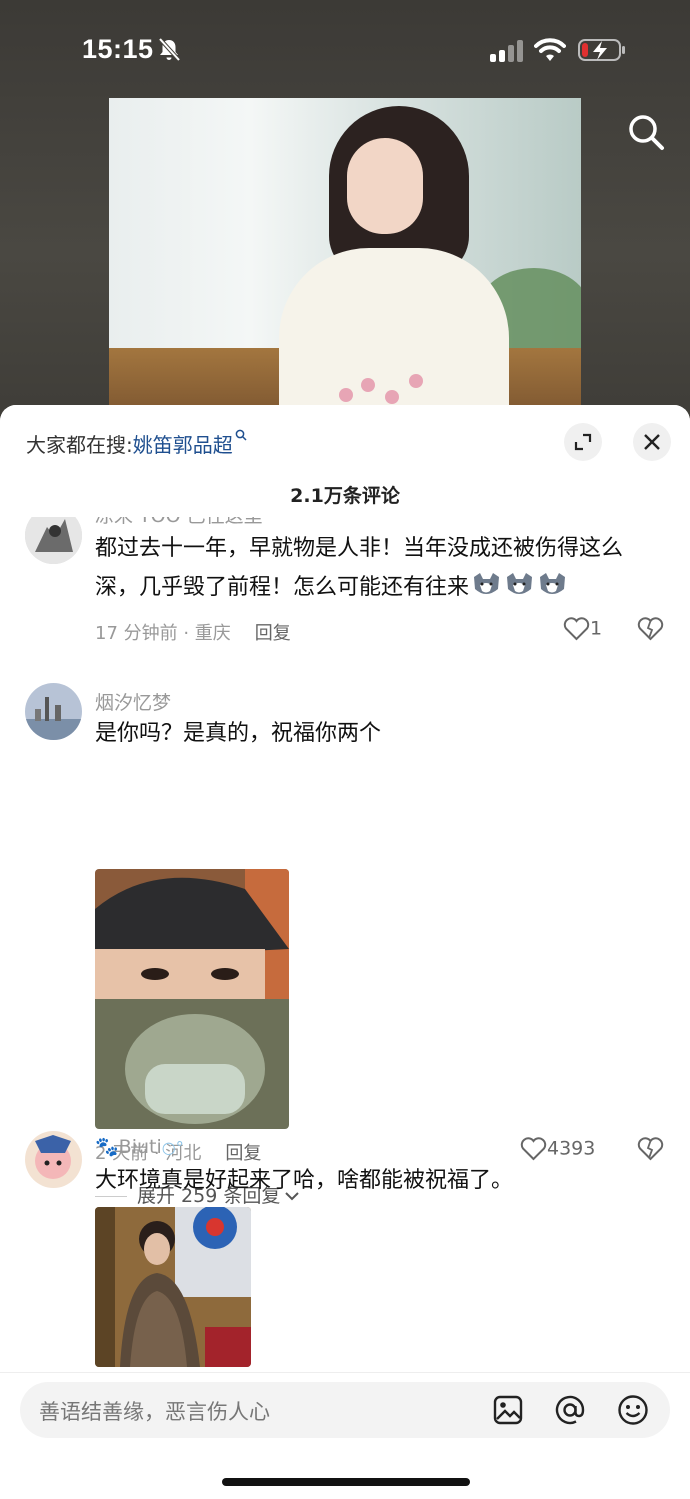  What do you see at coordinates (508, 1410) in the screenshot?
I see `image-icon` at bounding box center [508, 1410].